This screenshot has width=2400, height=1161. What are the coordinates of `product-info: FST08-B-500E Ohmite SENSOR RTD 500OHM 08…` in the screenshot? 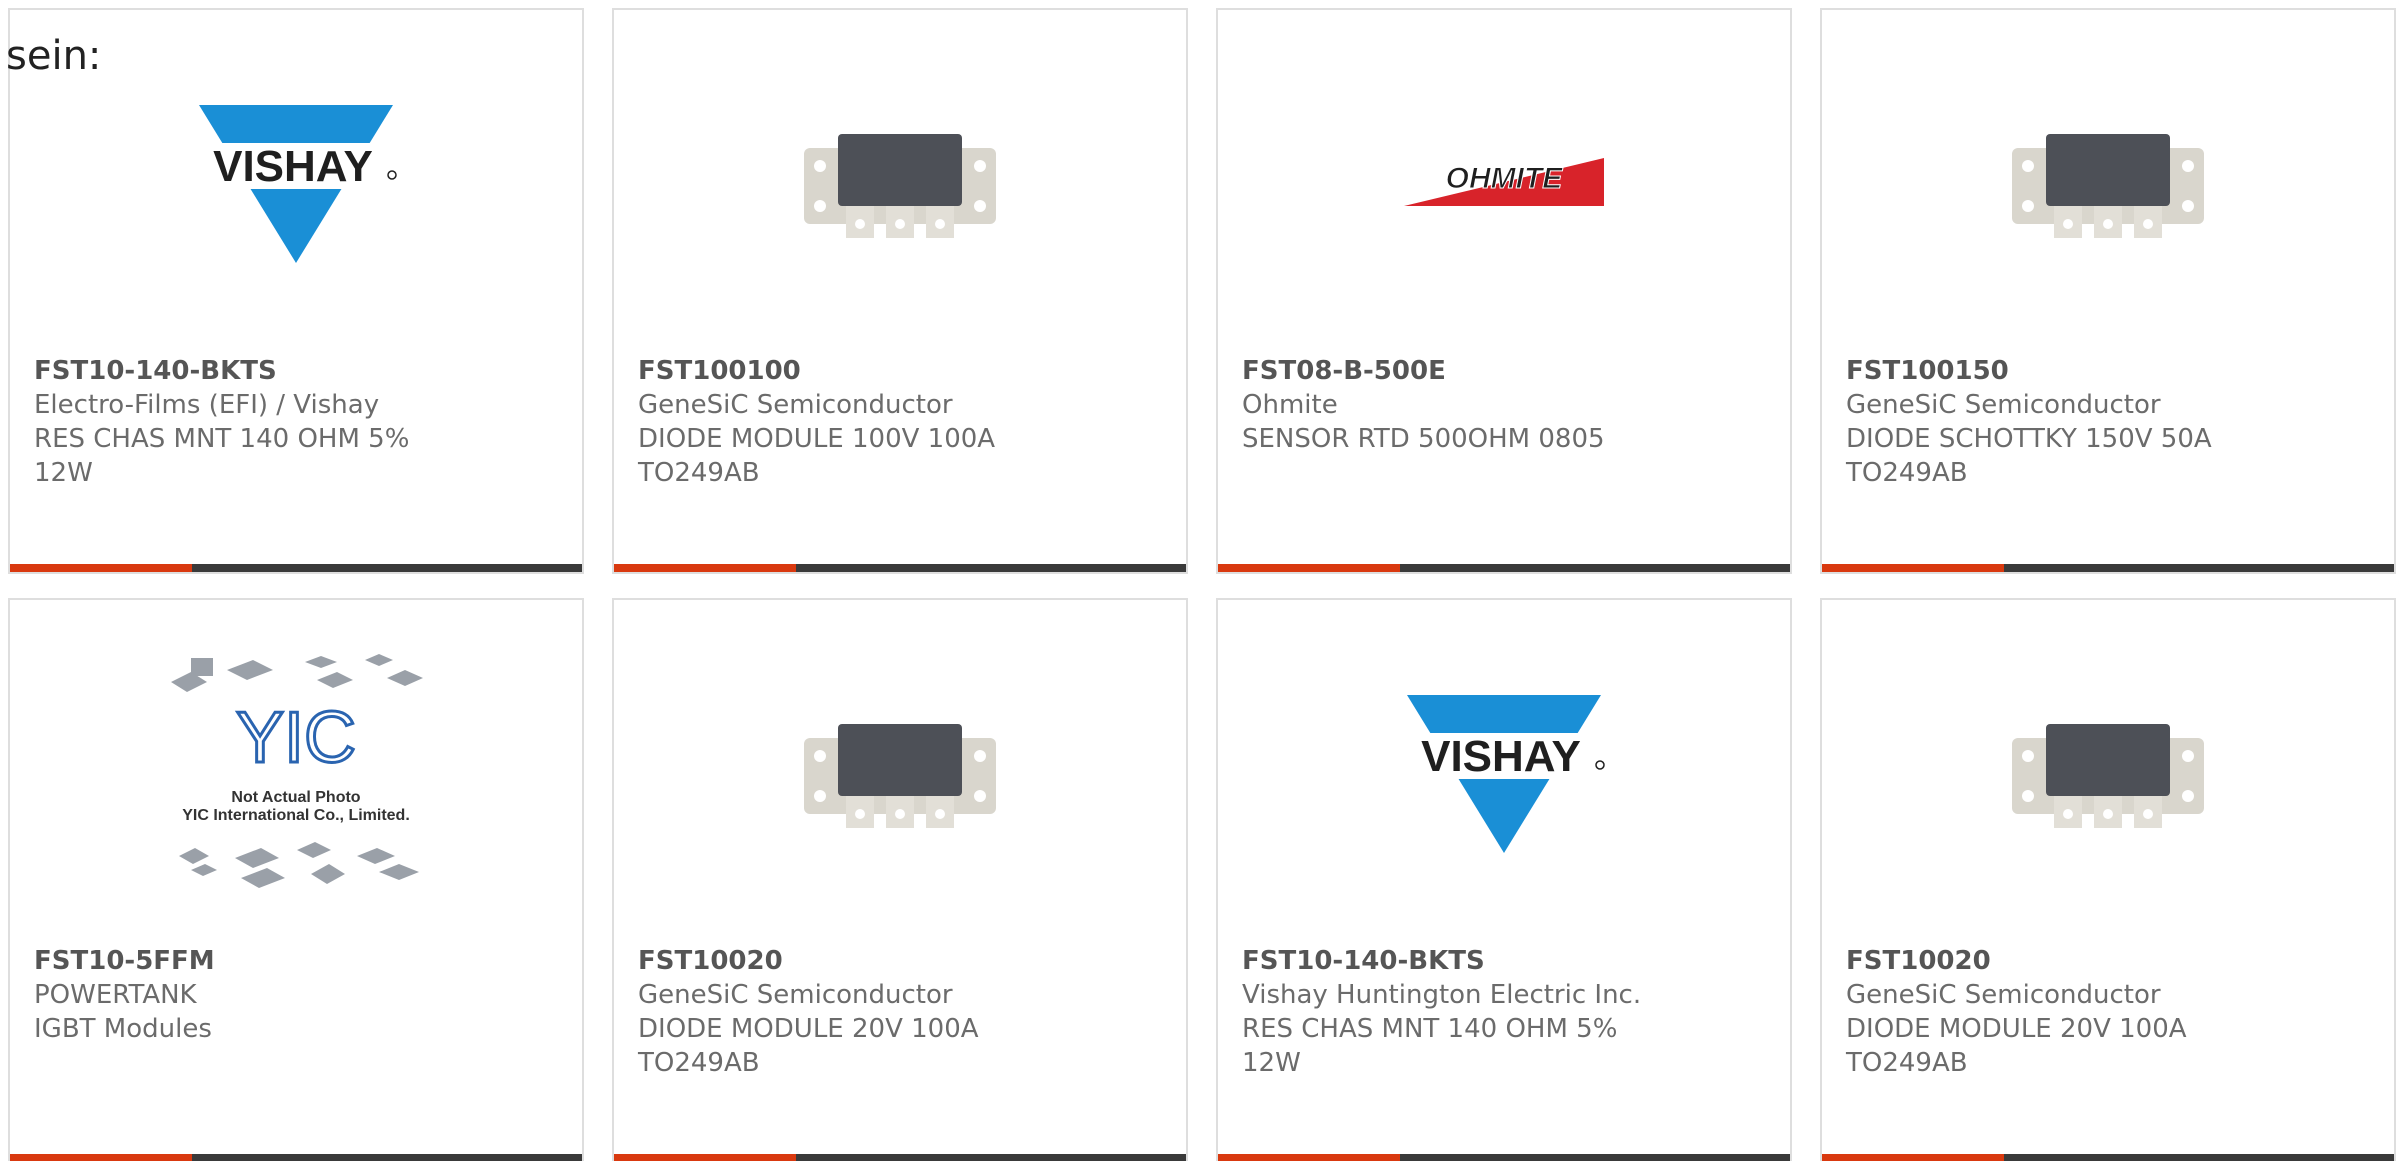 It's located at (1452, 405).